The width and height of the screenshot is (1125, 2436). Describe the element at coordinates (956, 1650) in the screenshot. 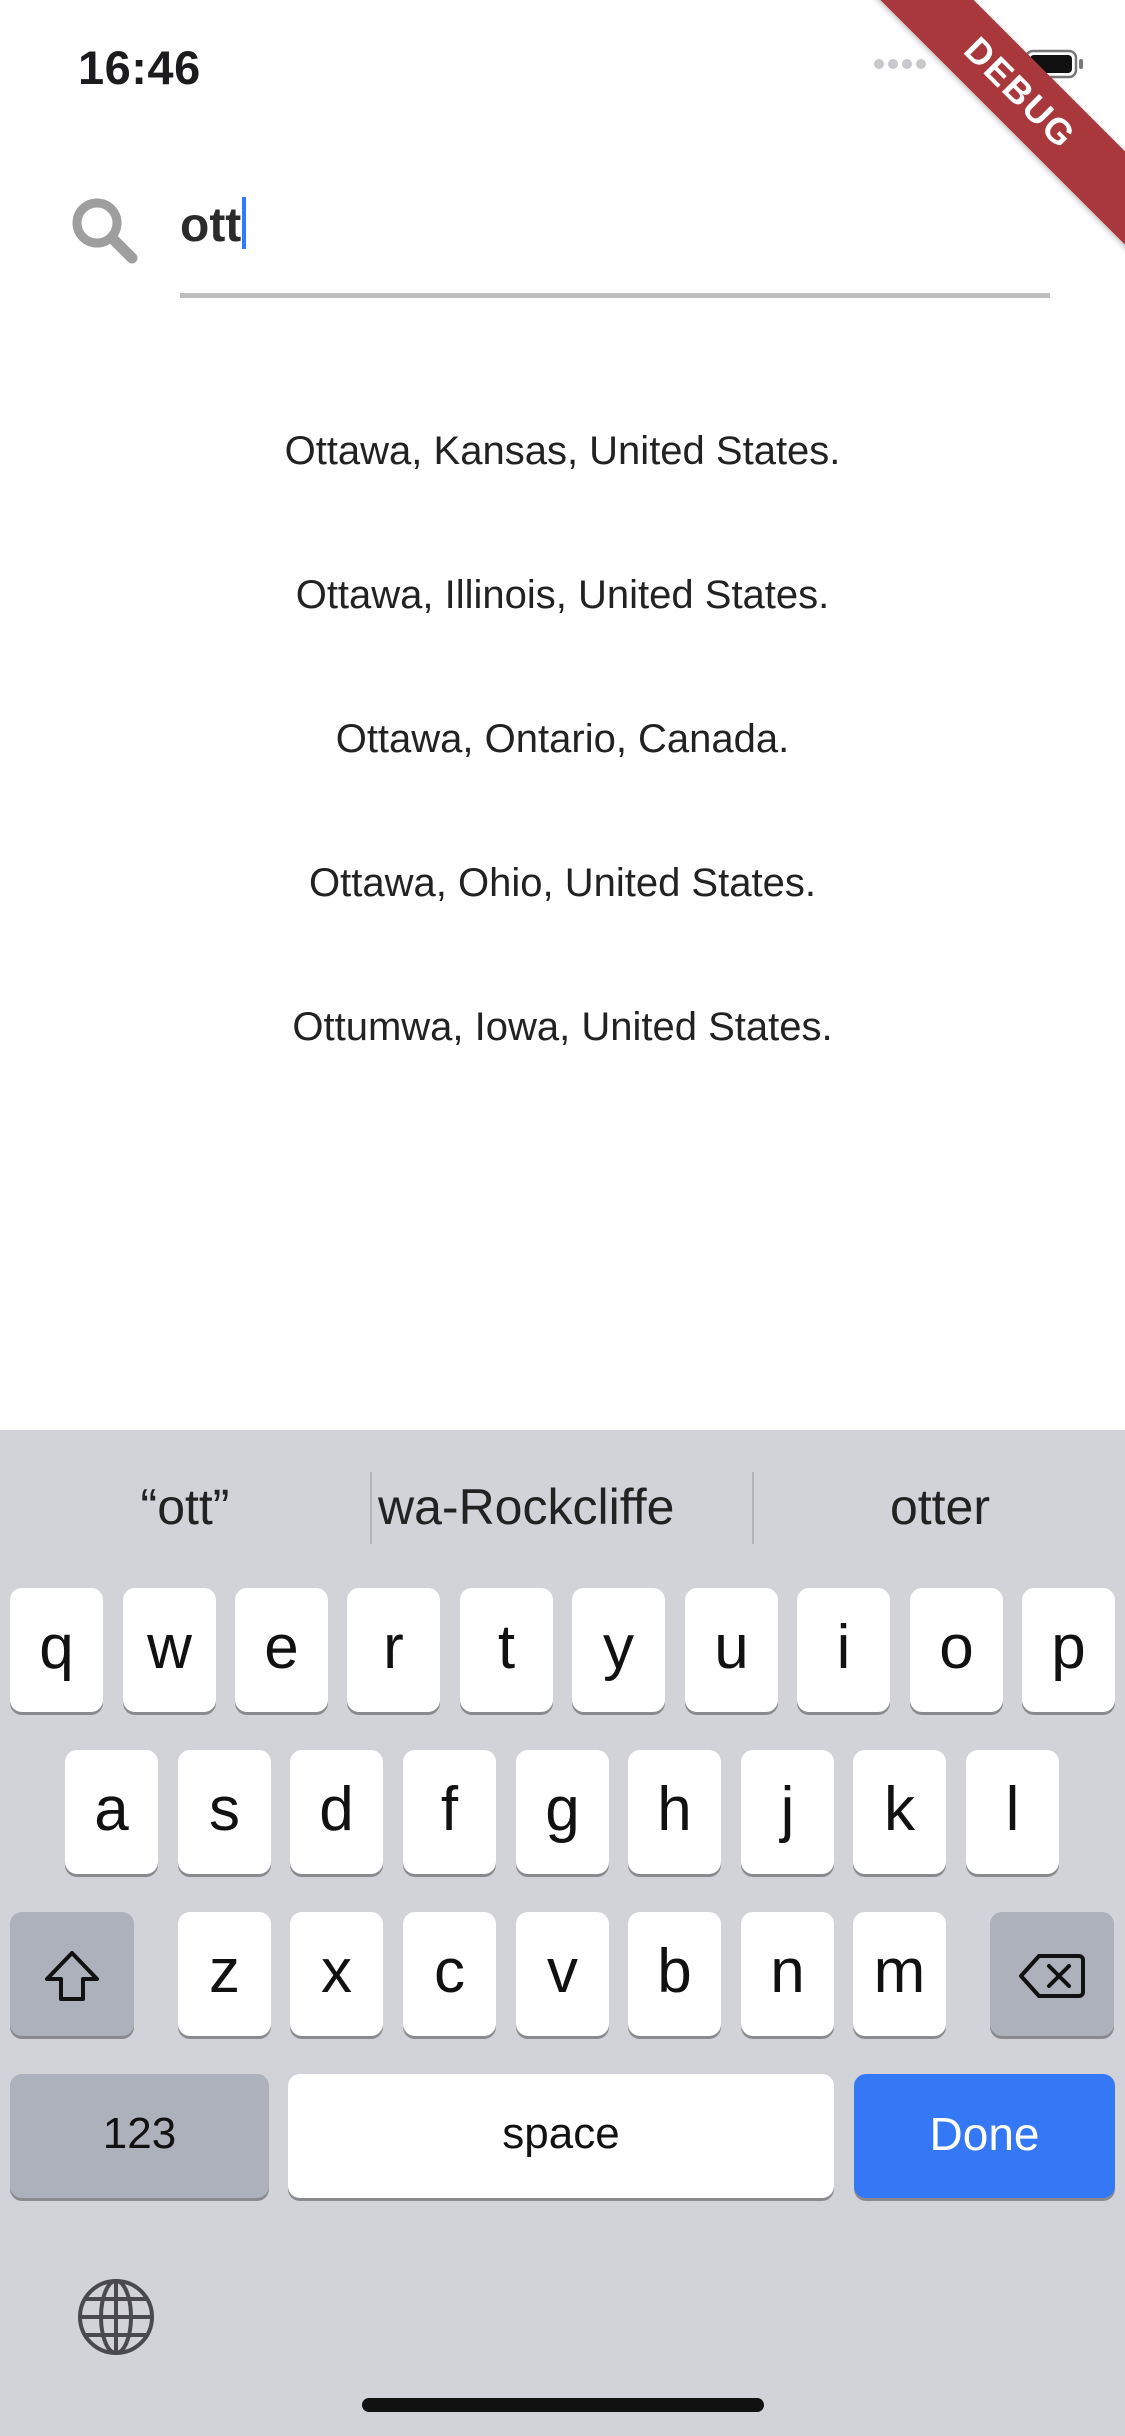

I see `key-o: o` at that location.